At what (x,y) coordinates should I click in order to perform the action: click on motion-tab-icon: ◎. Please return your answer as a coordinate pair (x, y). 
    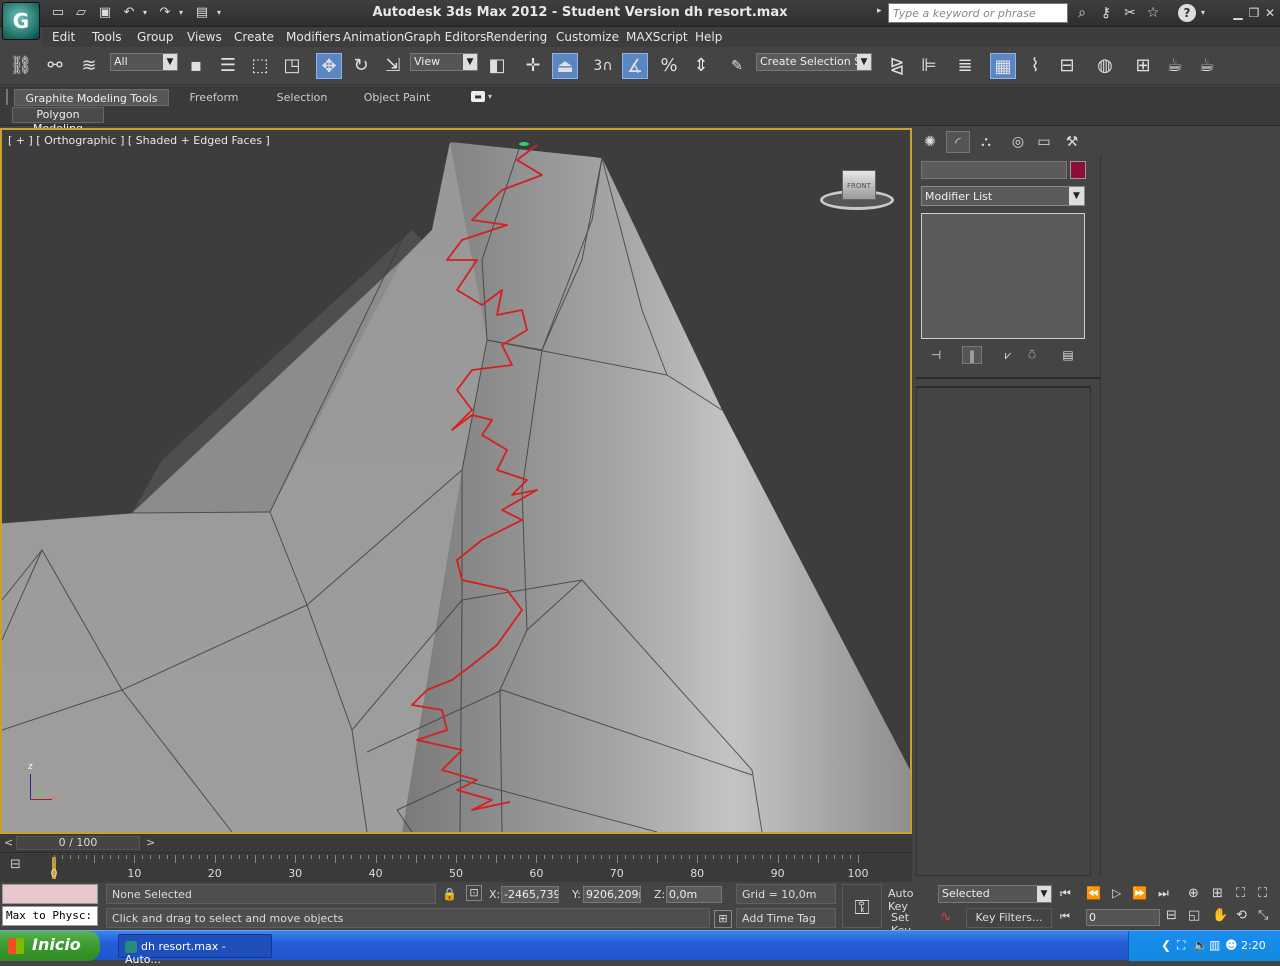
    Looking at the image, I should click on (1018, 142).